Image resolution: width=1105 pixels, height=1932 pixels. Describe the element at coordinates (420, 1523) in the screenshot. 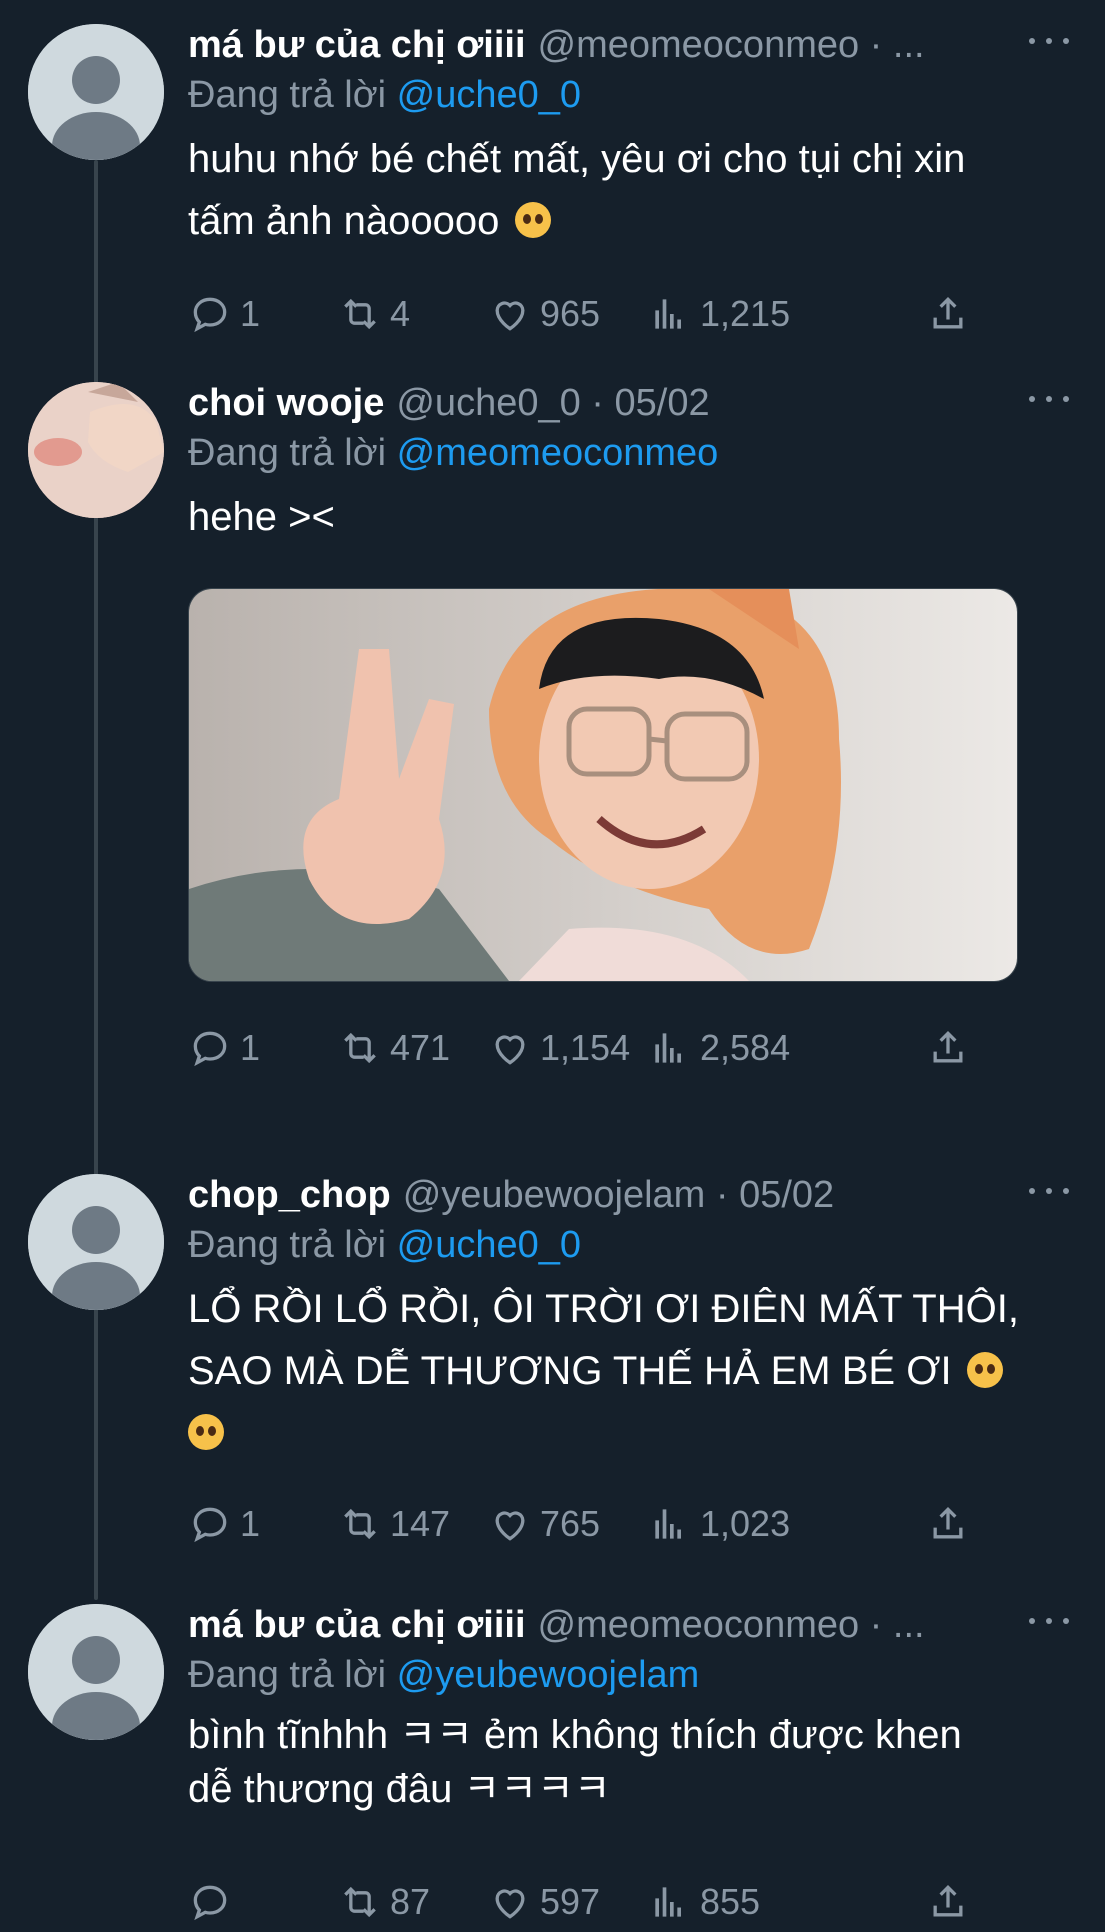

I see `retweet-count: 147` at that location.